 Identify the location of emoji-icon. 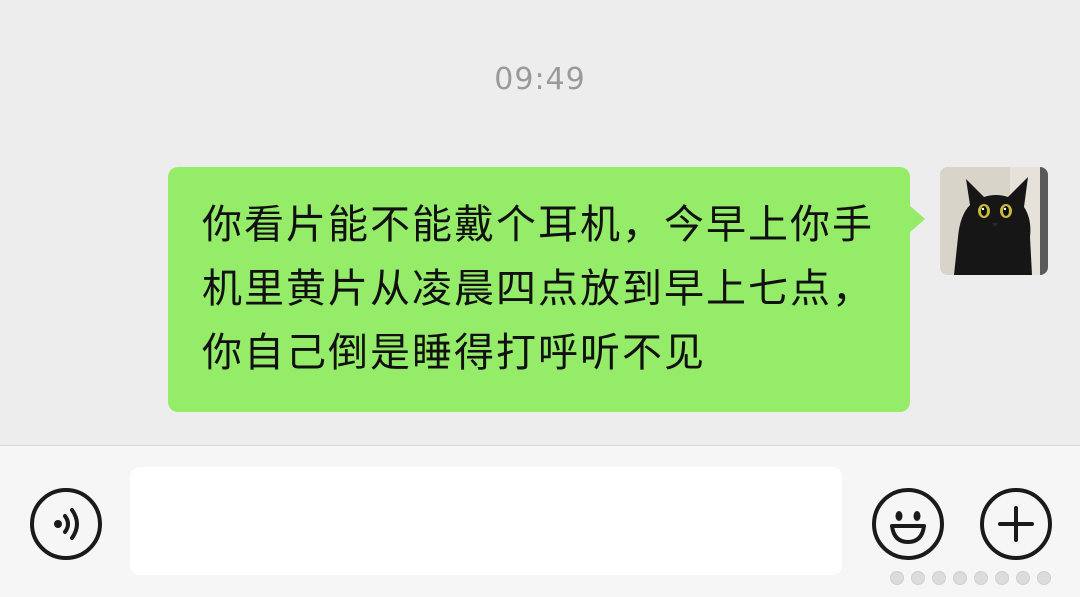
(908, 527).